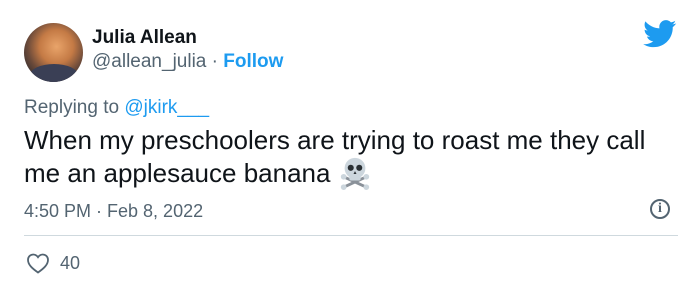 The height and width of the screenshot is (288, 700). I want to click on like-action: 40, so click(53, 263).